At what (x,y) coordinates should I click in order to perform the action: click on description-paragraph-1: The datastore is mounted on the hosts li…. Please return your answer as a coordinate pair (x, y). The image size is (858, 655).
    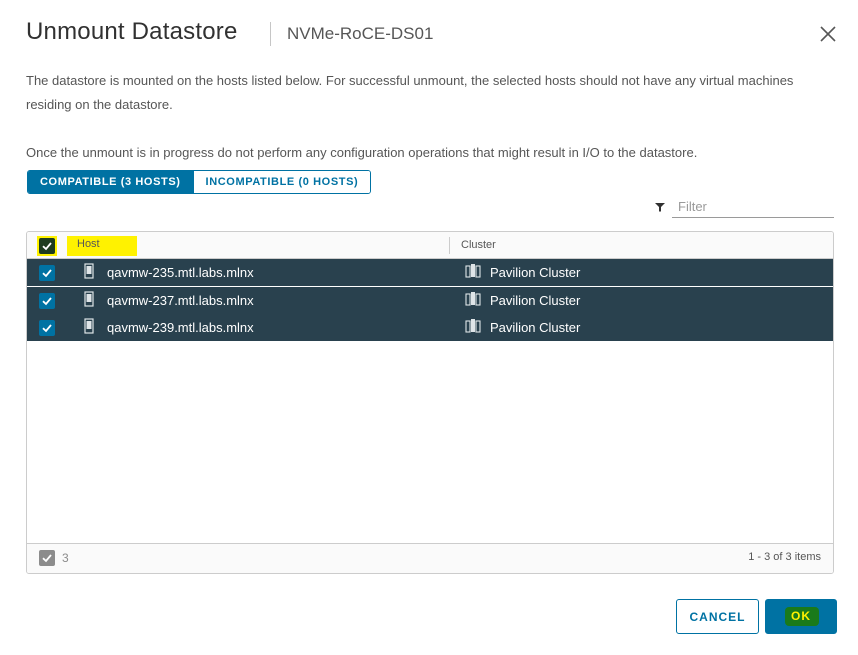
    Looking at the image, I should click on (410, 92).